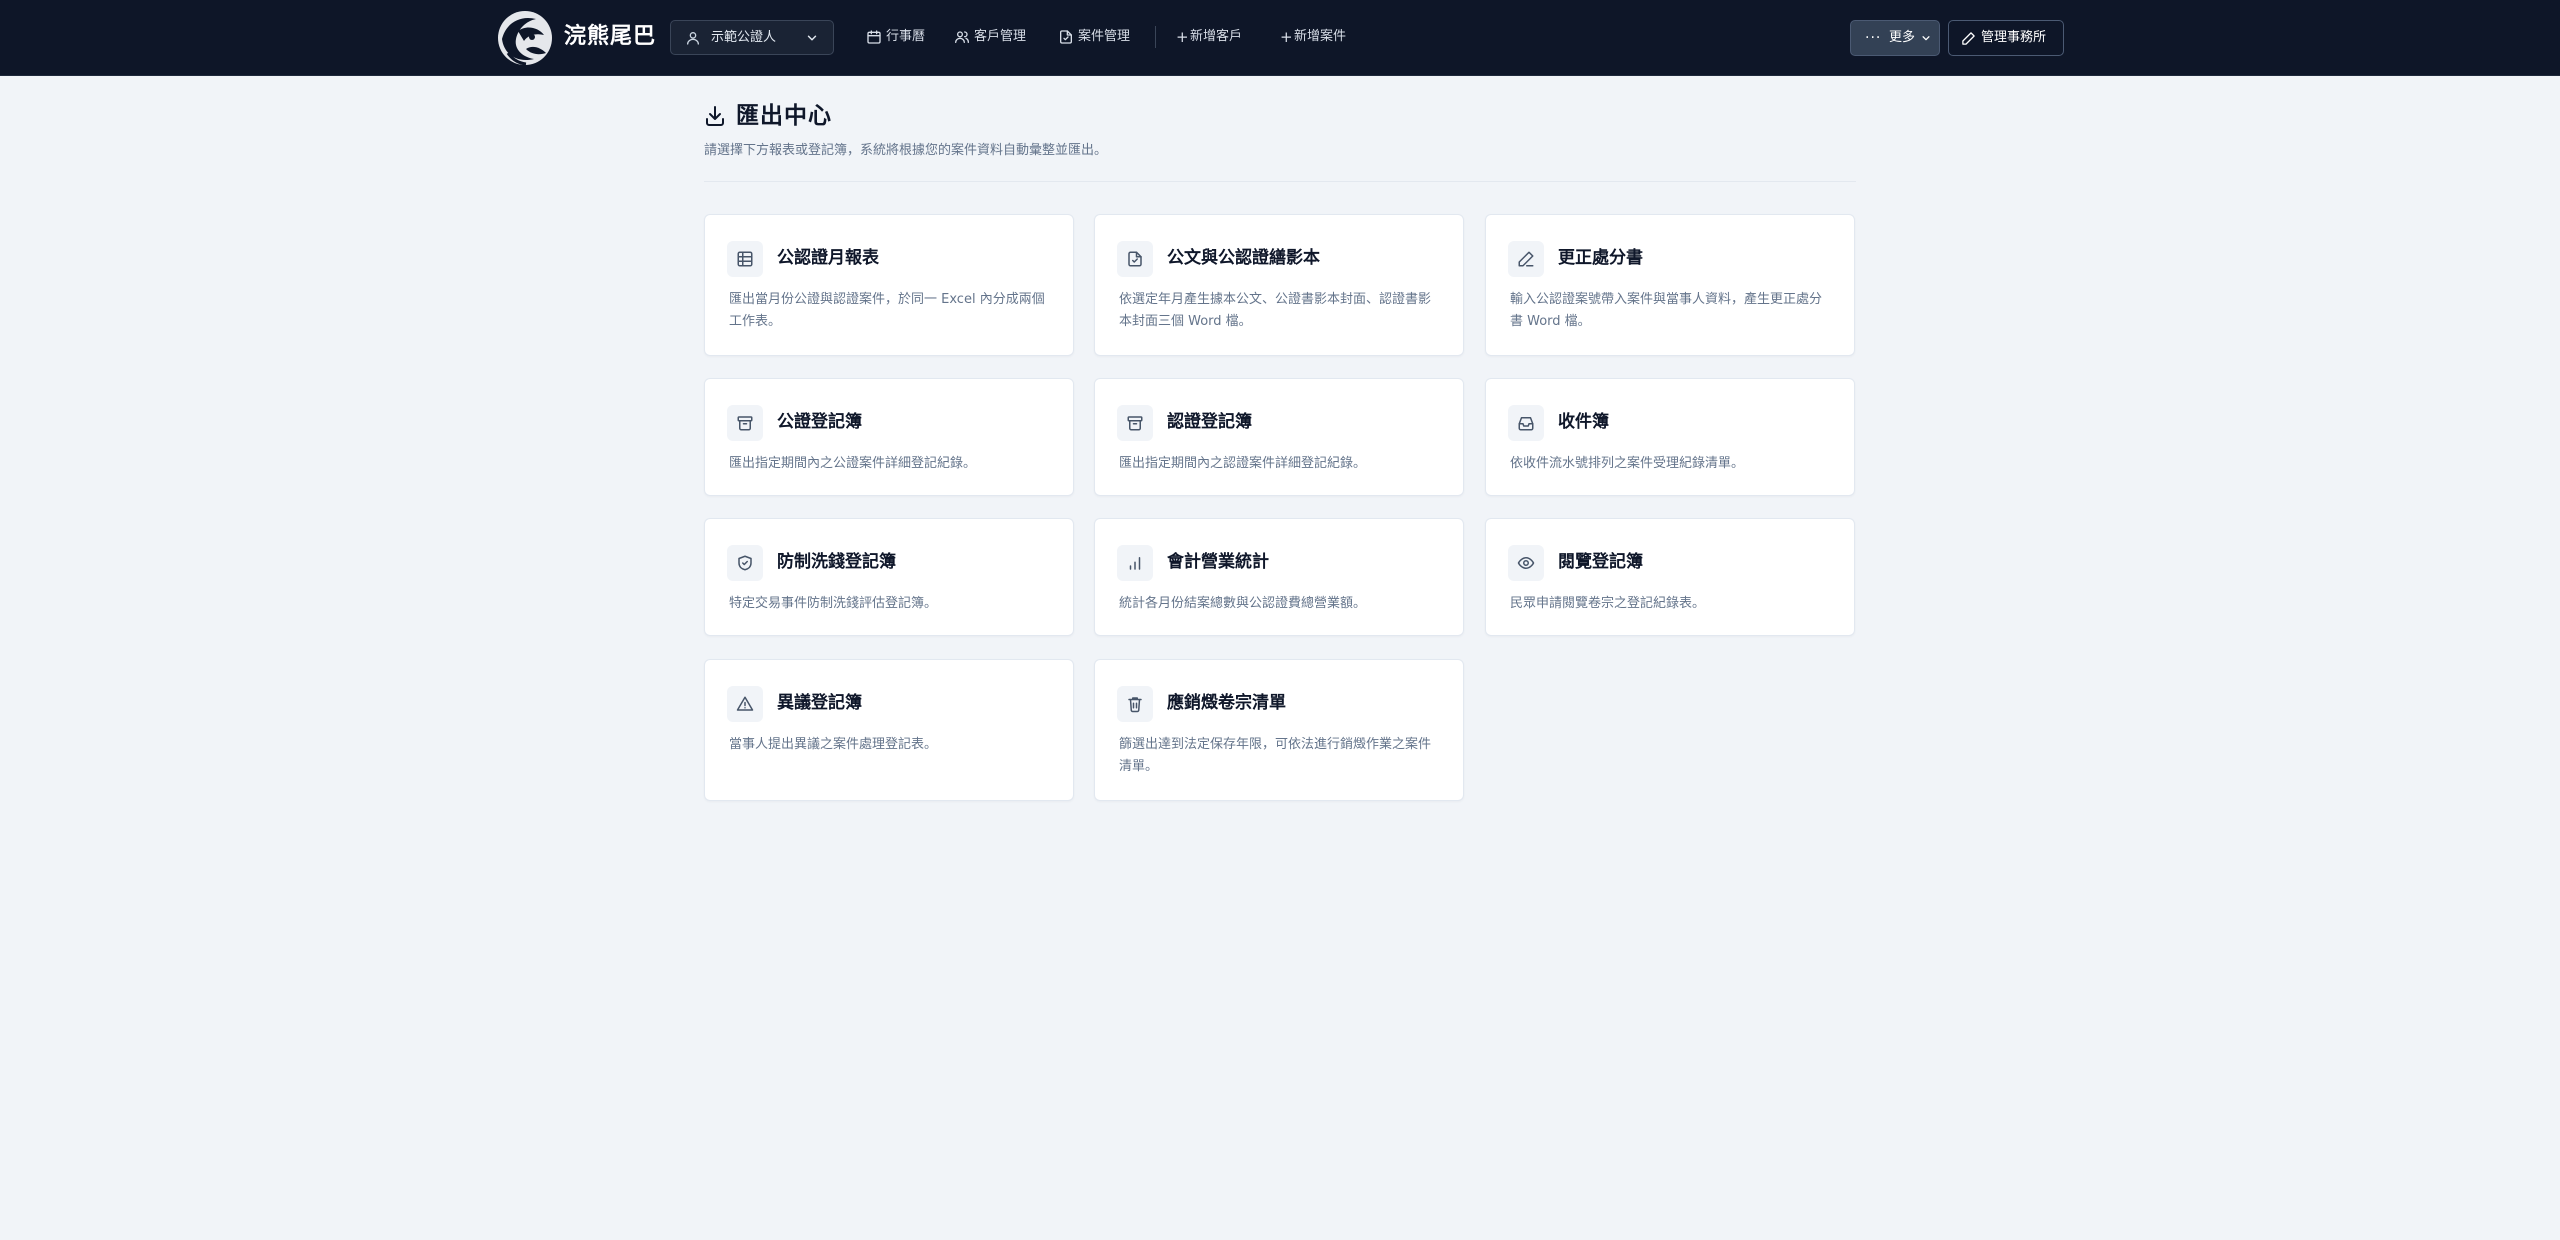  I want to click on more-dots-icon: ···, so click(1873, 38).